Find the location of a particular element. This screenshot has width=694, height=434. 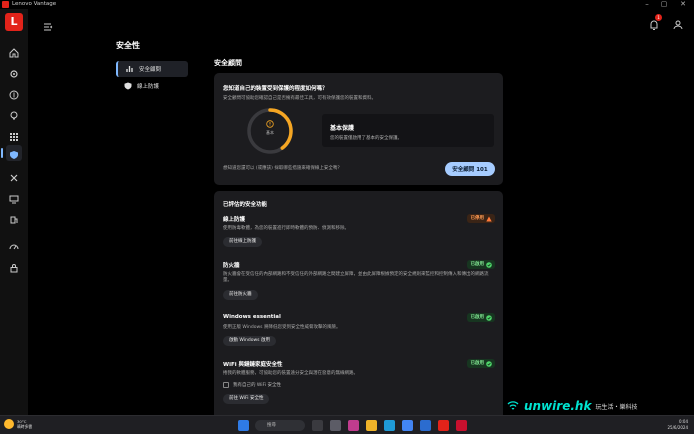

lenovo-logo: L is located at coordinates (14, 22).